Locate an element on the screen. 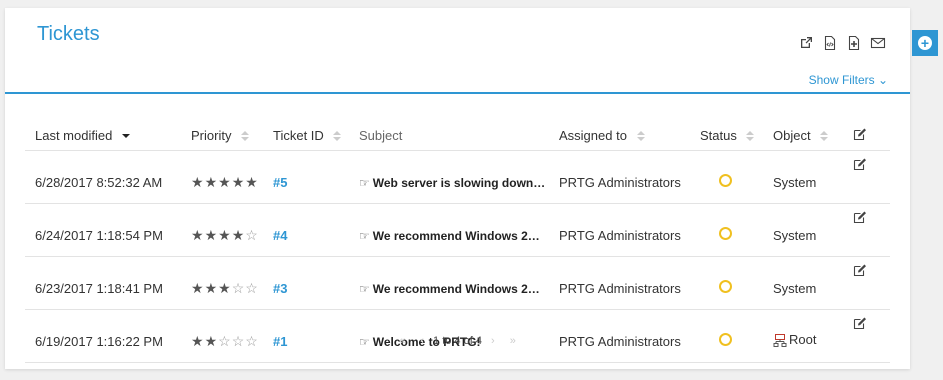 Image resolution: width=943 pixels, height=380 pixels. sort-desc-icon is located at coordinates (125, 136).